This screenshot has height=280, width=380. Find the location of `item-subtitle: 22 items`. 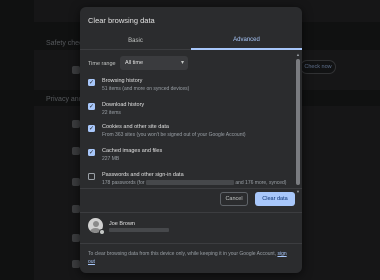

item-subtitle: 22 items is located at coordinates (111, 113).